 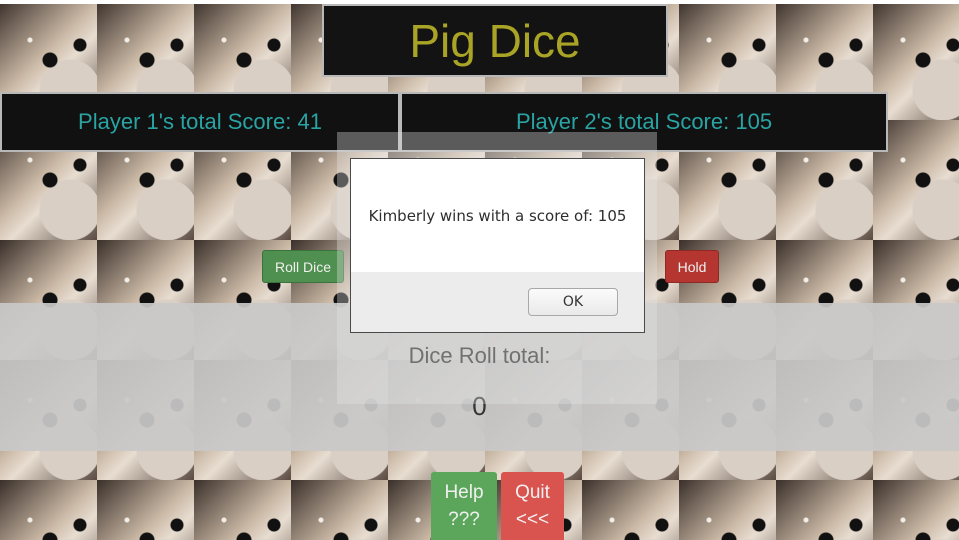 What do you see at coordinates (692, 266) in the screenshot?
I see `hold-button: Hold` at bounding box center [692, 266].